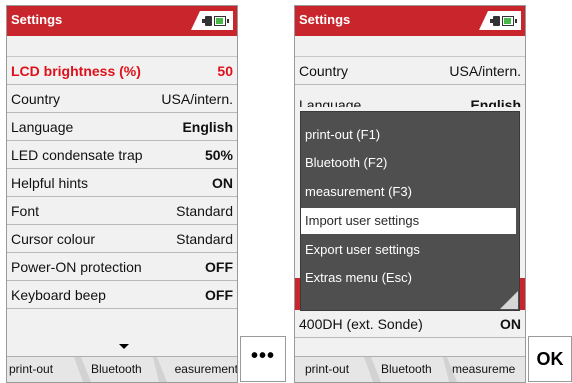 The image size is (572, 383). What do you see at coordinates (25, 211) in the screenshot?
I see `setting-label: Font` at bounding box center [25, 211].